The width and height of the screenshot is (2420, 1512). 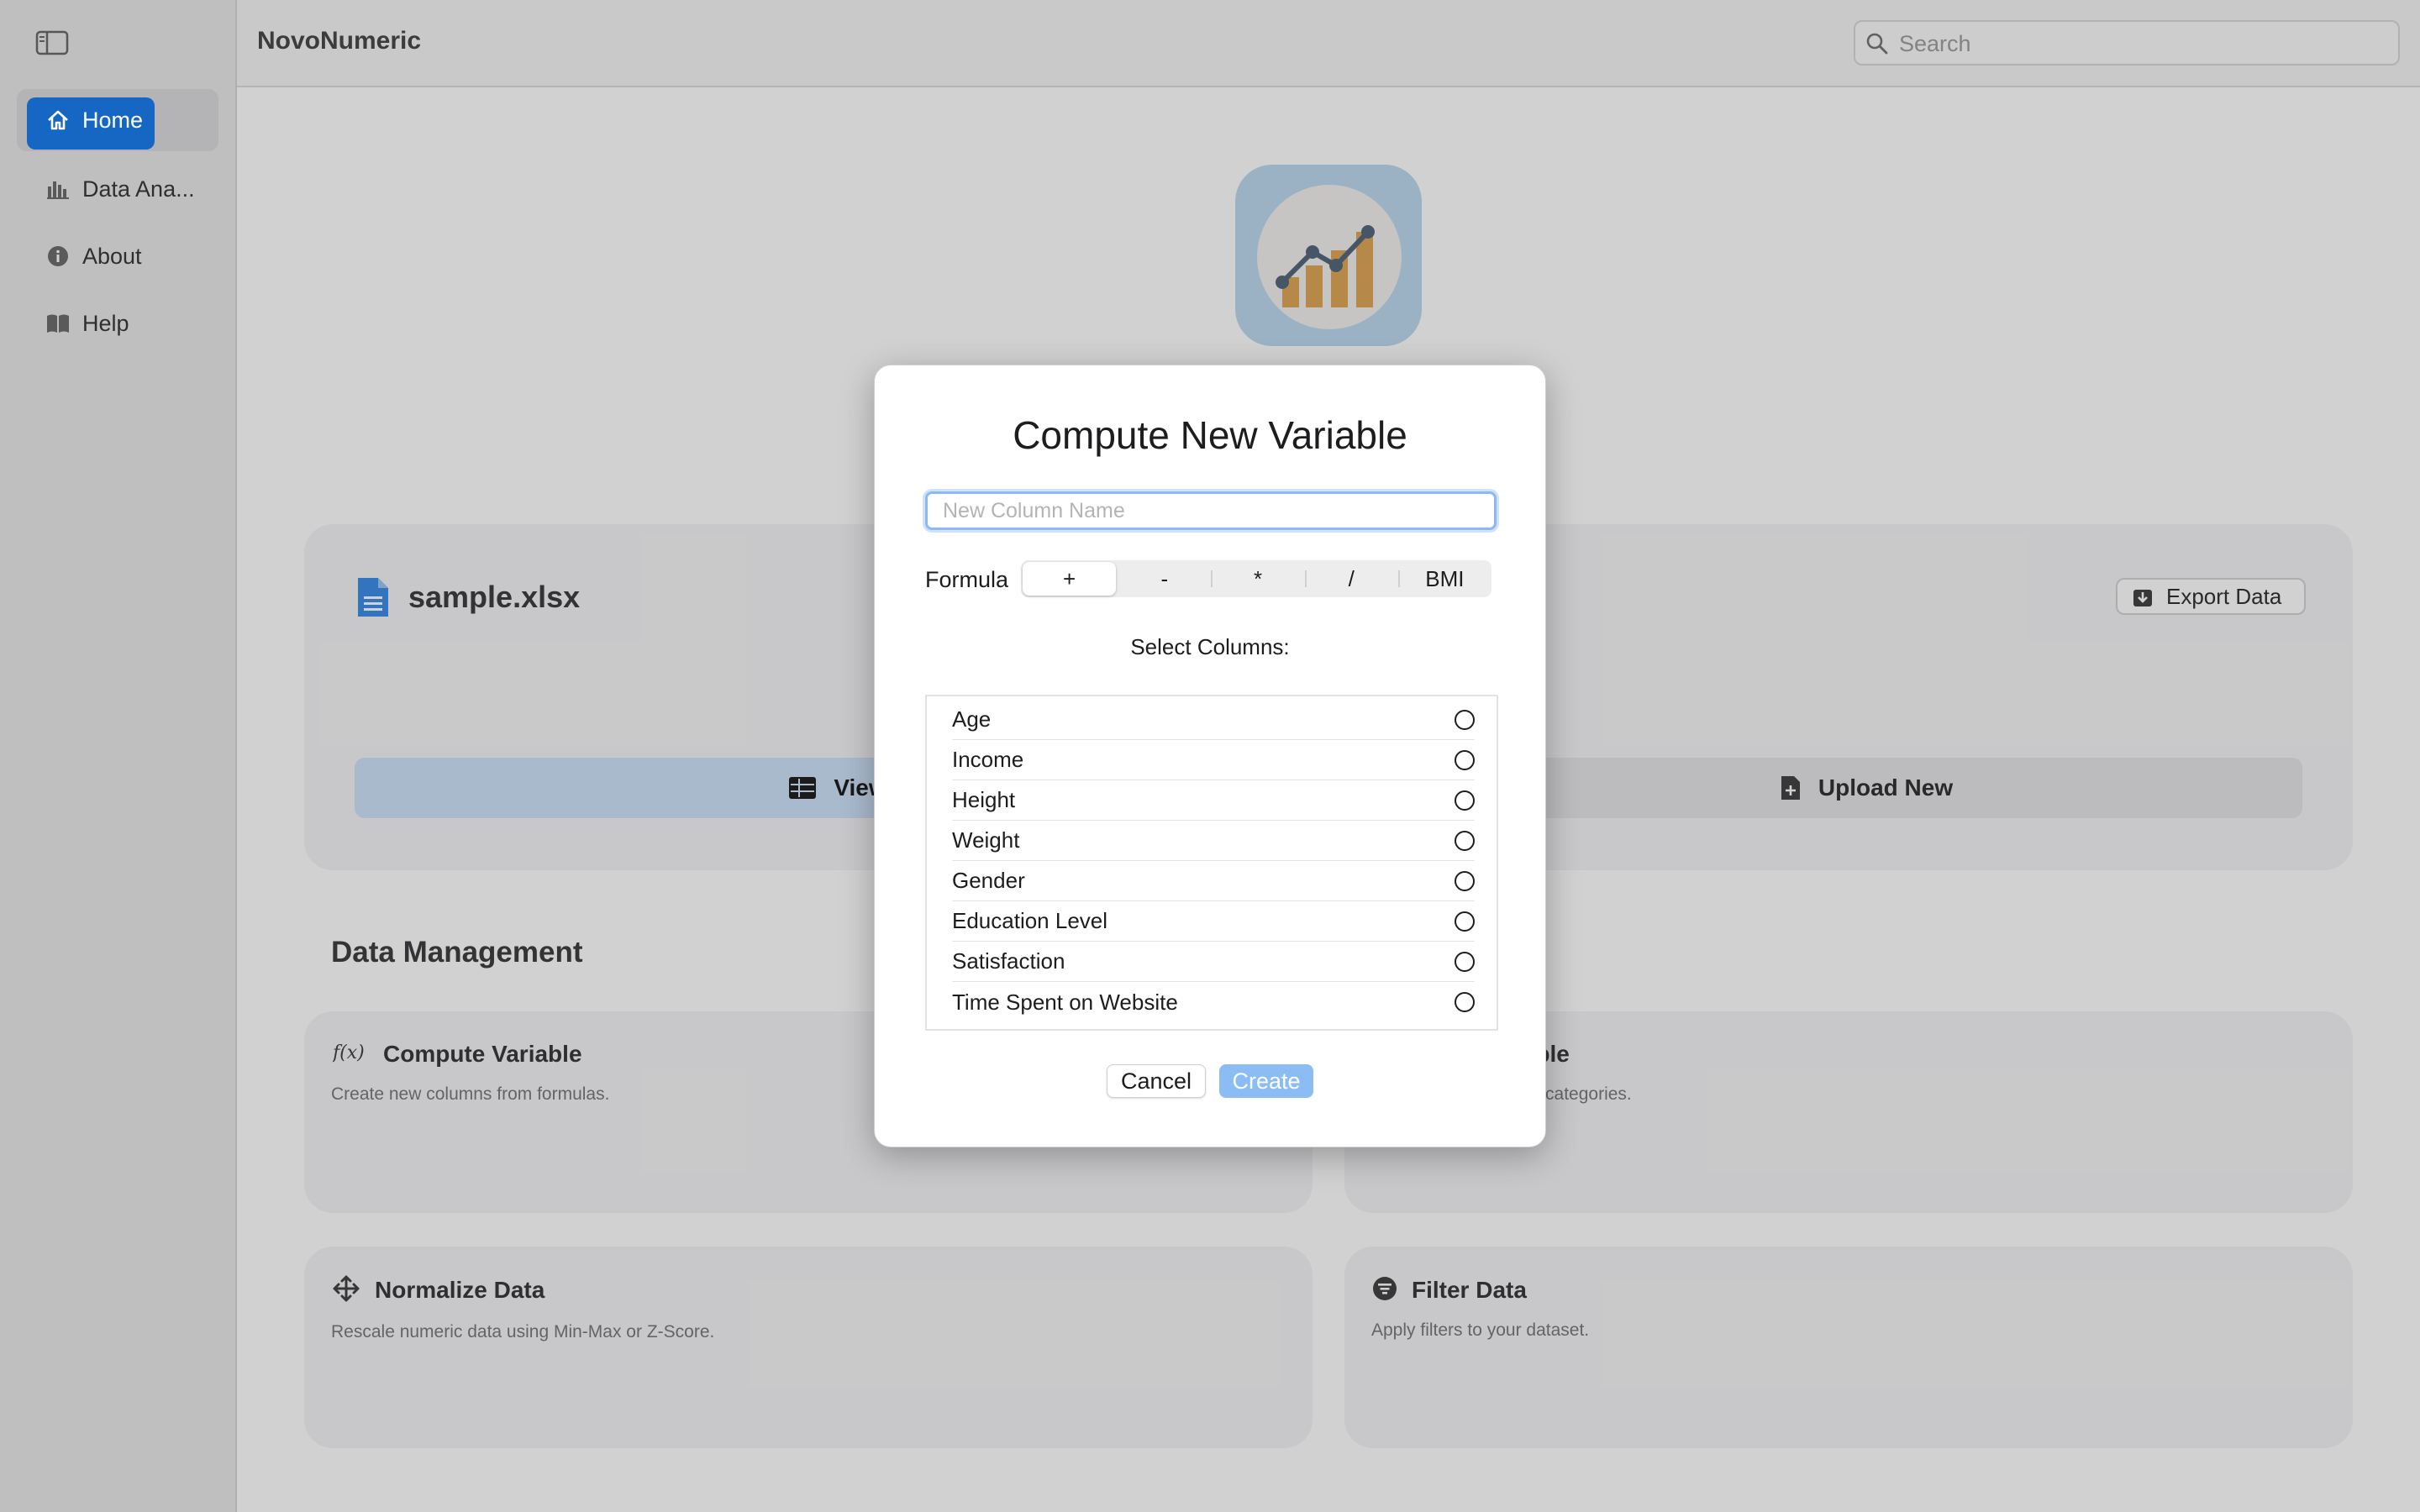 What do you see at coordinates (1211, 510) in the screenshot?
I see `new-column-name-input` at bounding box center [1211, 510].